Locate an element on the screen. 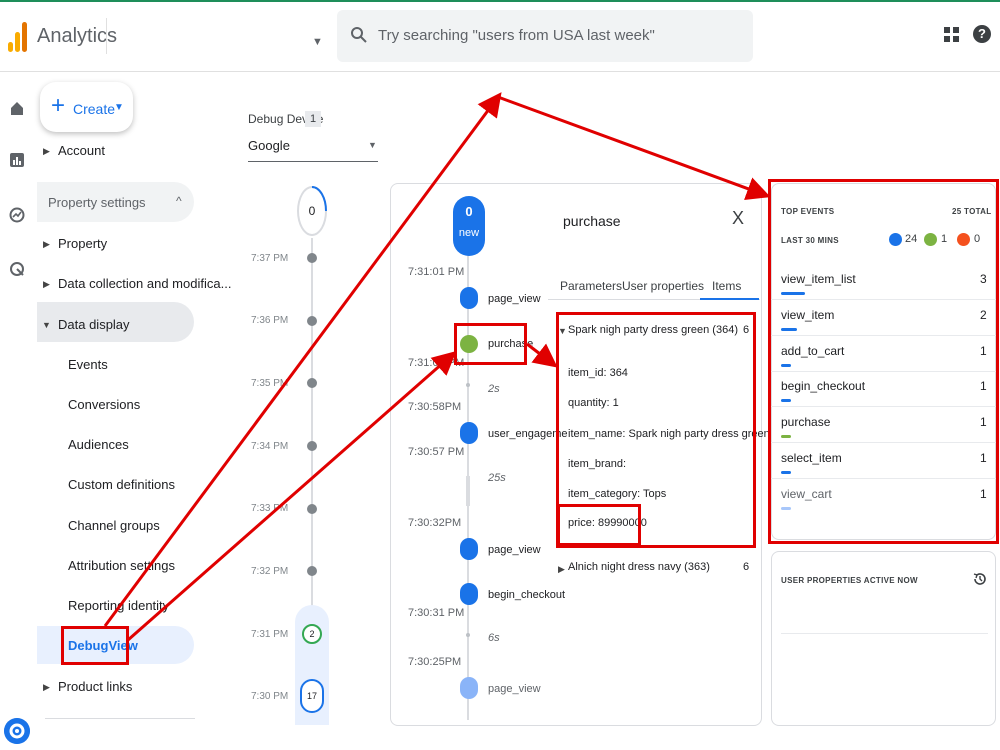 The image size is (1000, 750). annotation-arrow is located at coordinates (634, 148).